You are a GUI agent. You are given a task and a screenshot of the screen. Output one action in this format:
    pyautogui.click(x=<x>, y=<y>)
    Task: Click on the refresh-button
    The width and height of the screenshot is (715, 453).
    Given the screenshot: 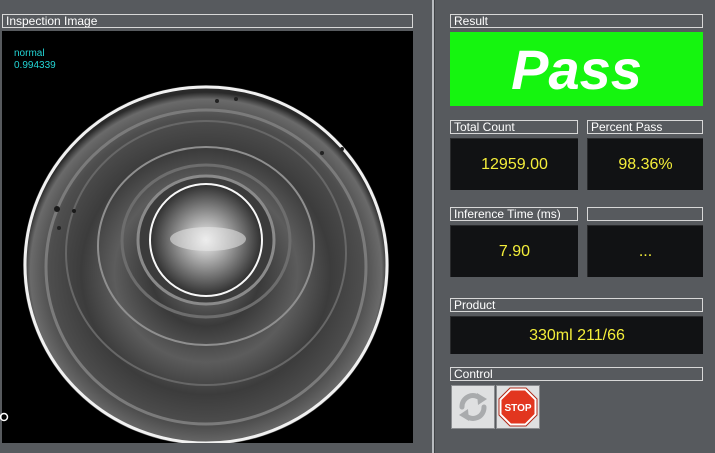 What is the action you would take?
    pyautogui.click(x=473, y=407)
    